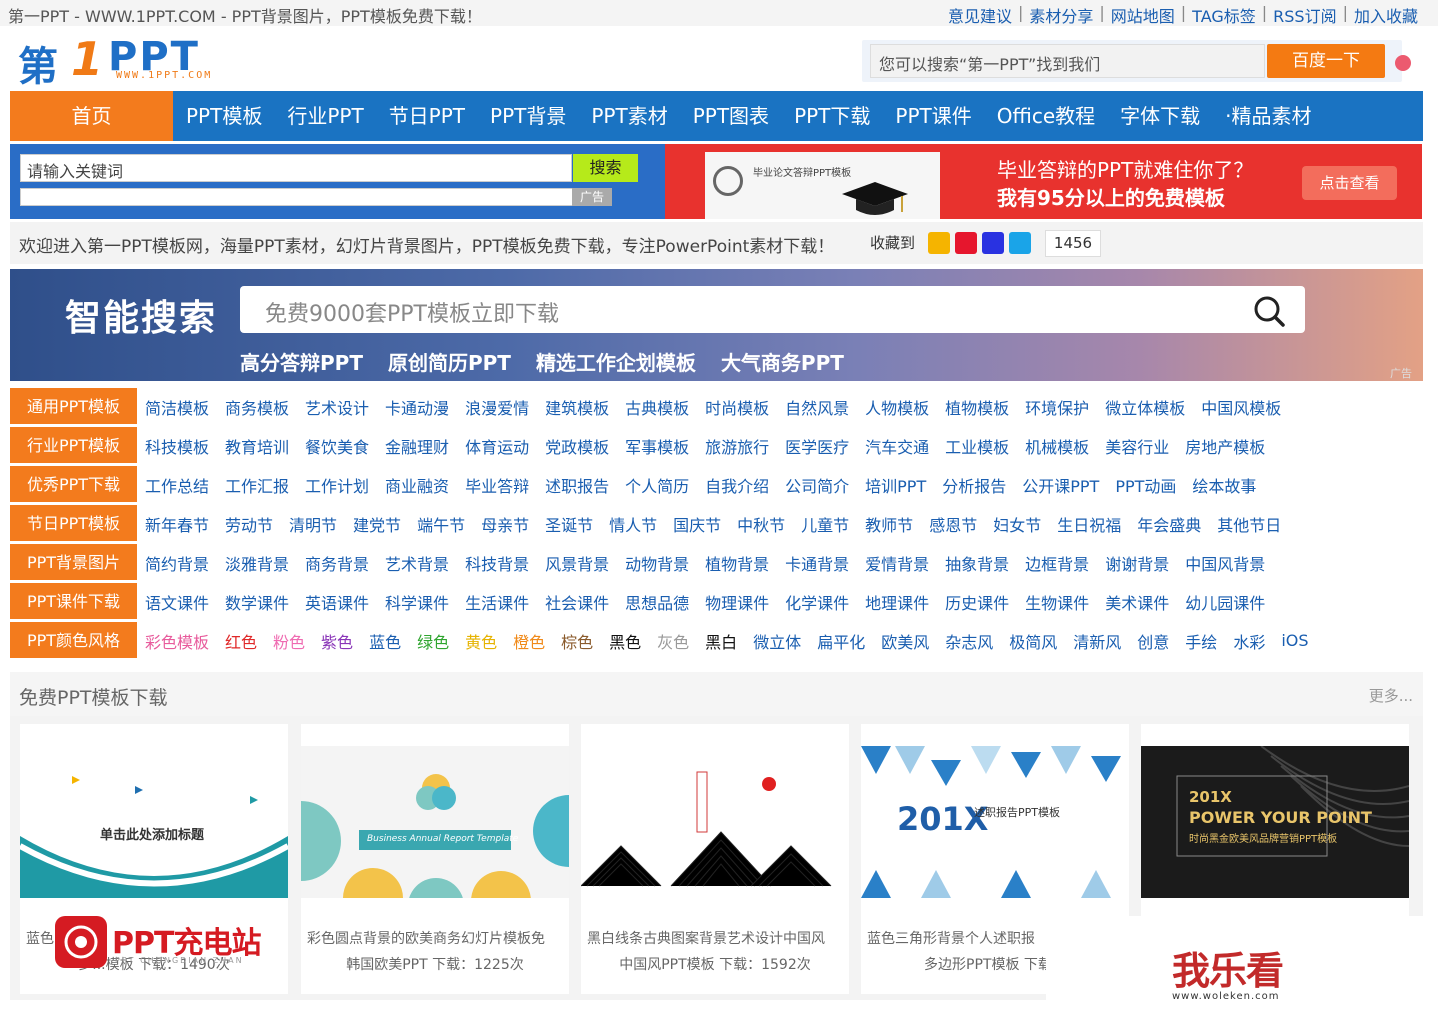  What do you see at coordinates (337, 407) in the screenshot?
I see `category-link: 艺术设计` at bounding box center [337, 407].